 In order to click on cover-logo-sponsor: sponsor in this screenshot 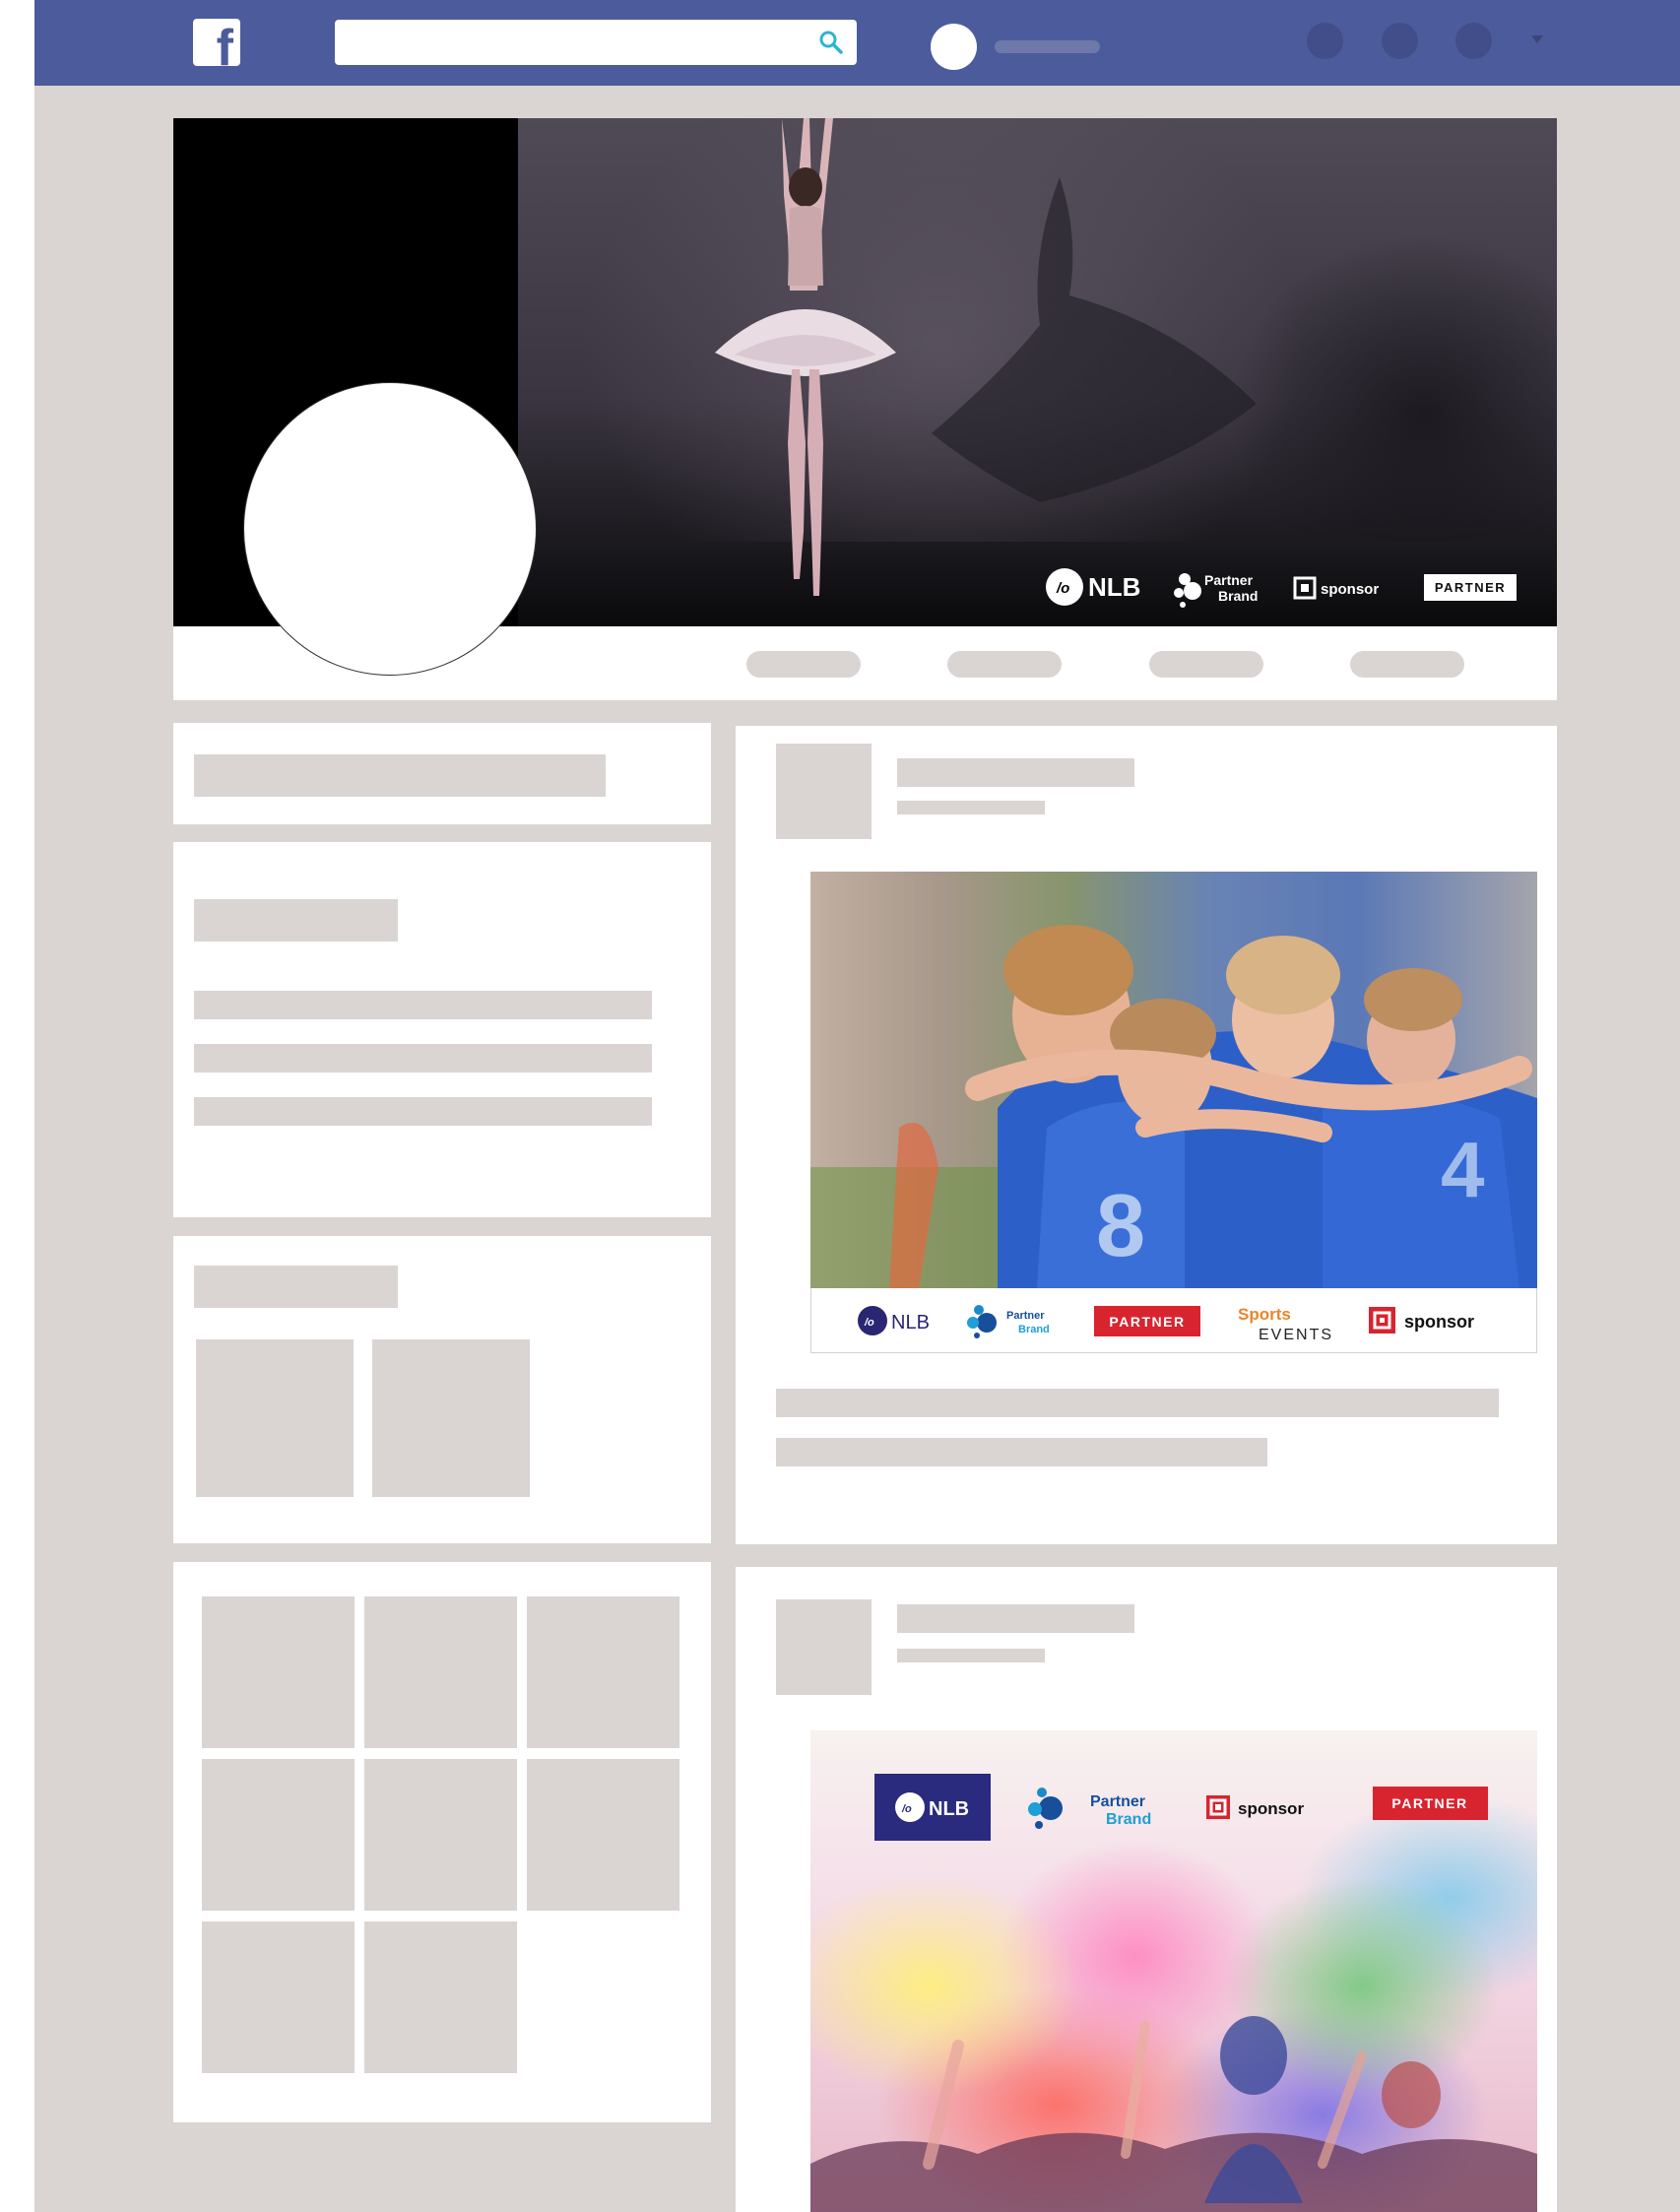, I will do `click(1350, 589)`.